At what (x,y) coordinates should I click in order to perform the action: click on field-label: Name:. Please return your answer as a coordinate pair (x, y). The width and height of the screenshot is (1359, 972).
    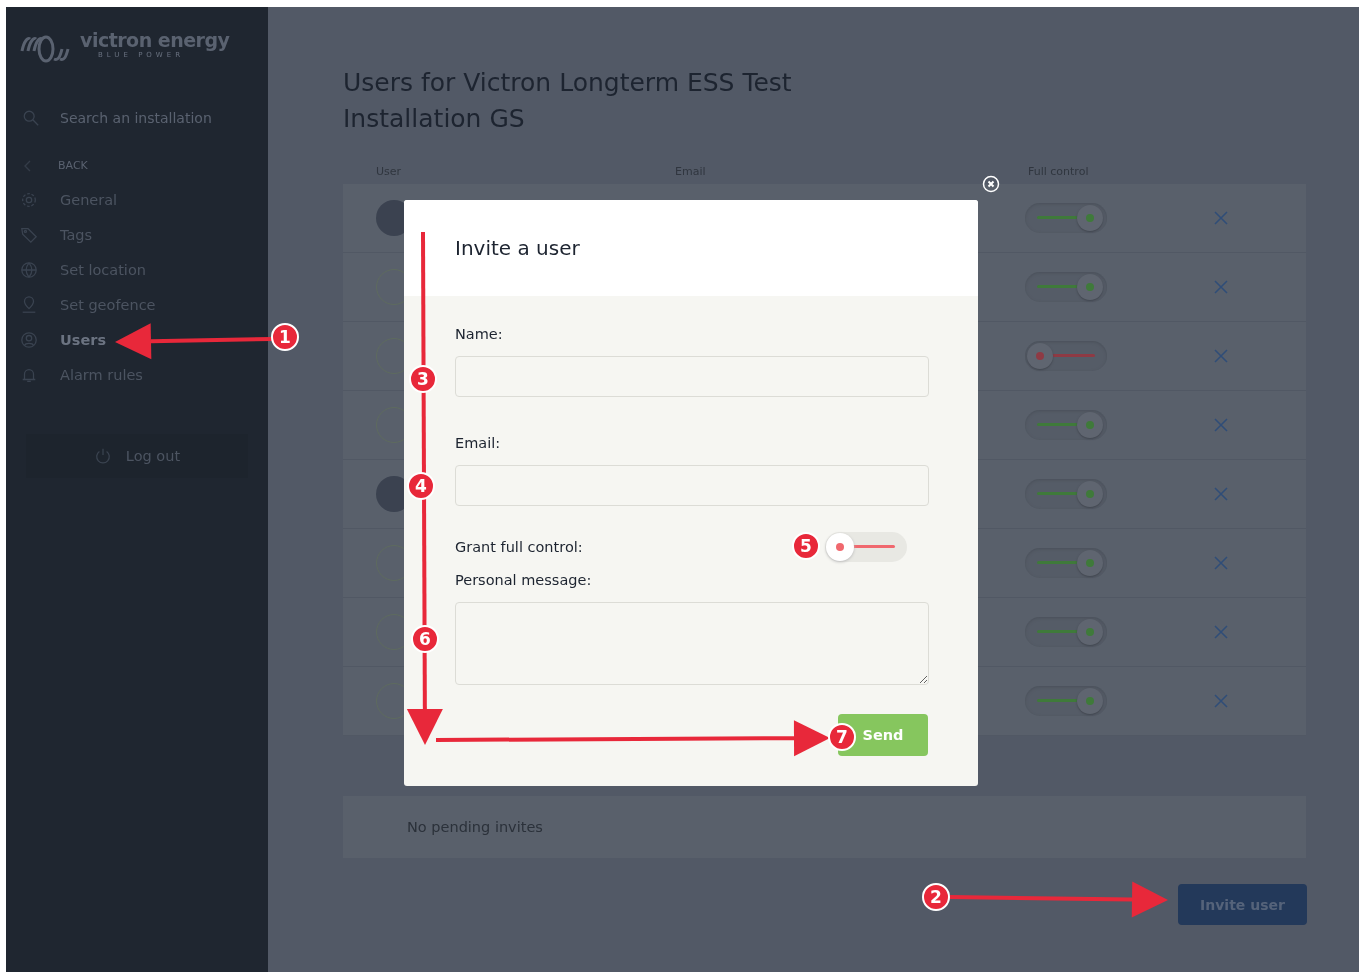
    Looking at the image, I should click on (479, 334).